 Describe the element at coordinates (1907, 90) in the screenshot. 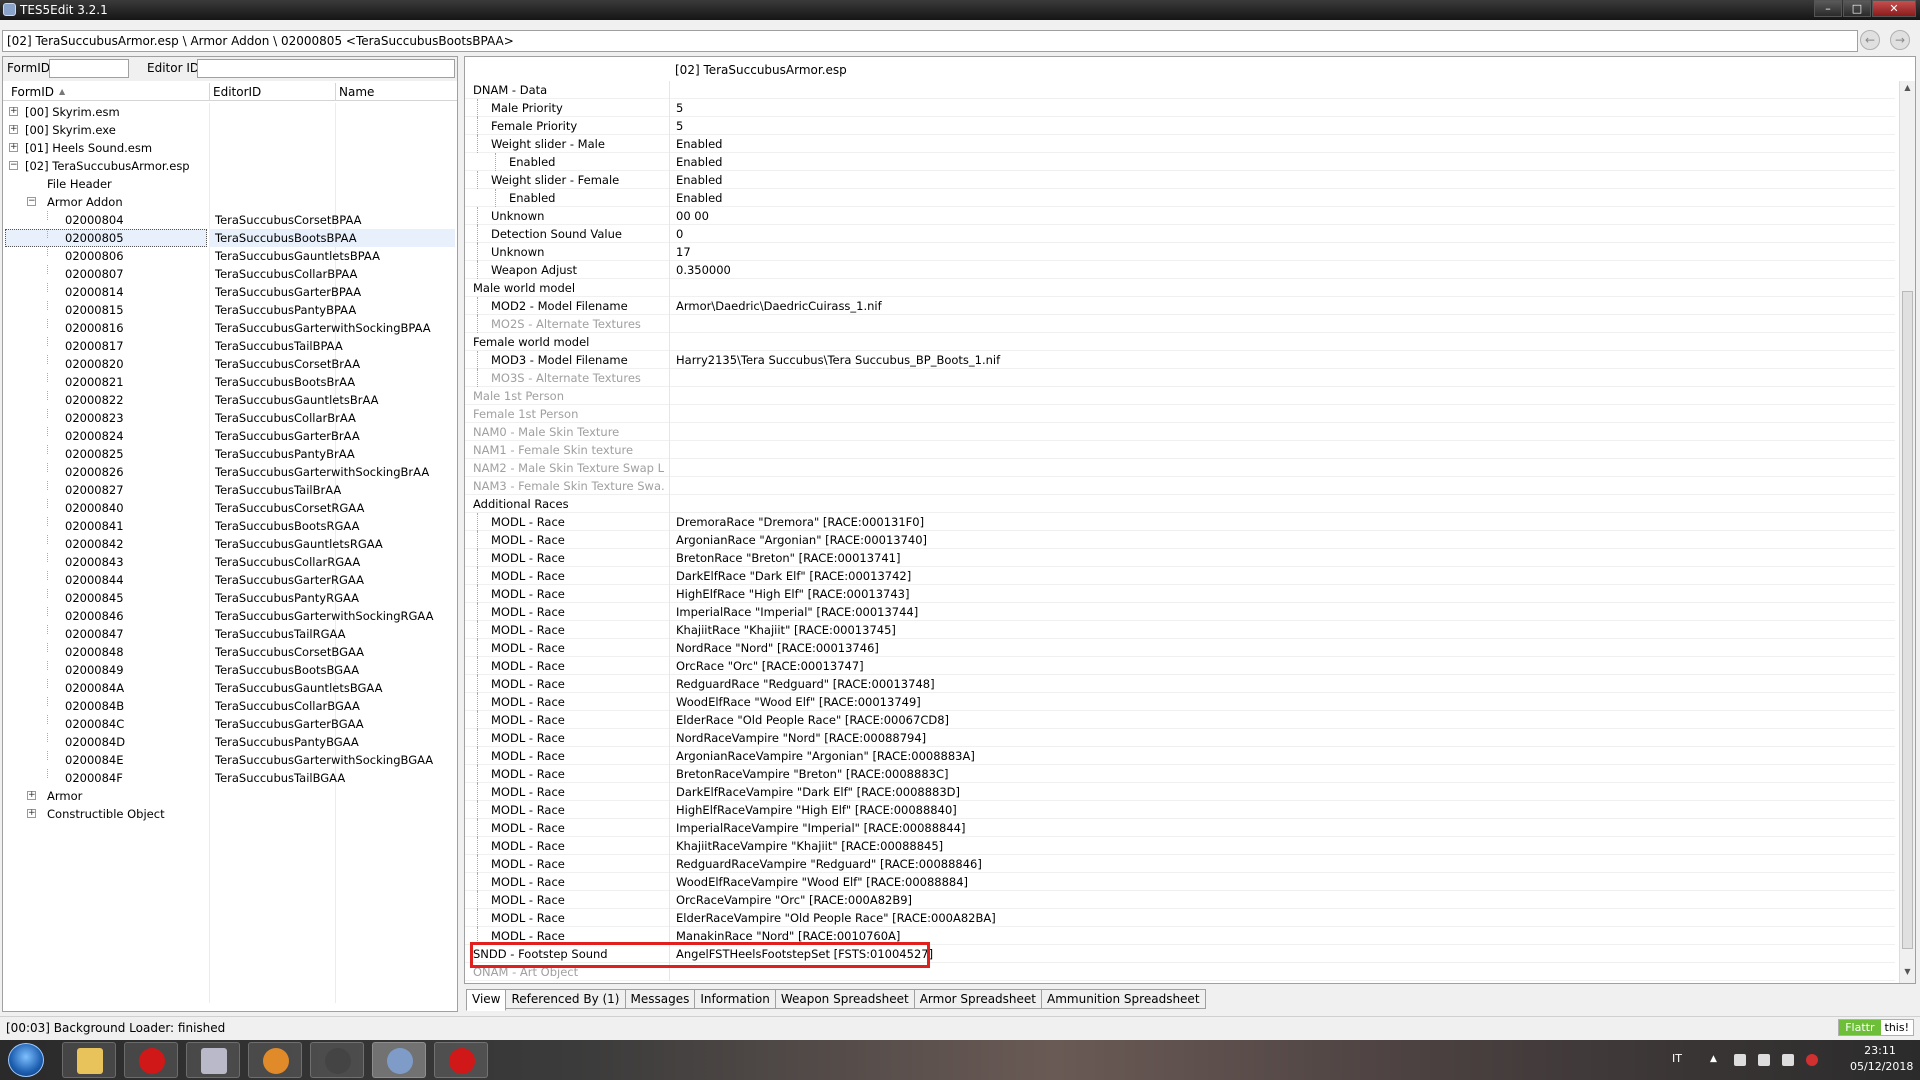

I see `scroll-up-icon: ▲` at that location.